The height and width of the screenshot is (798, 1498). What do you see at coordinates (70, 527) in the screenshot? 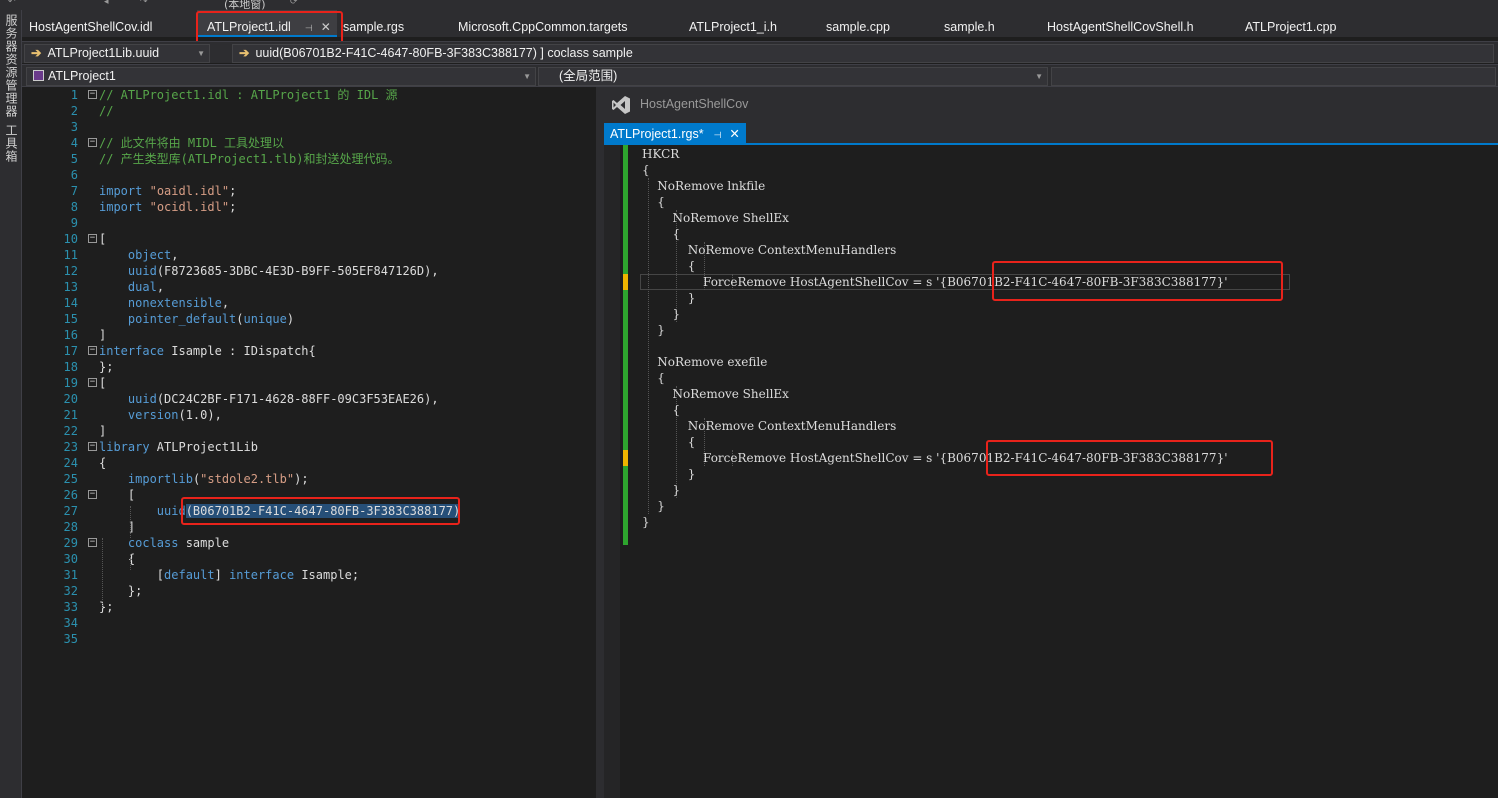
I see `line-number: 28` at bounding box center [70, 527].